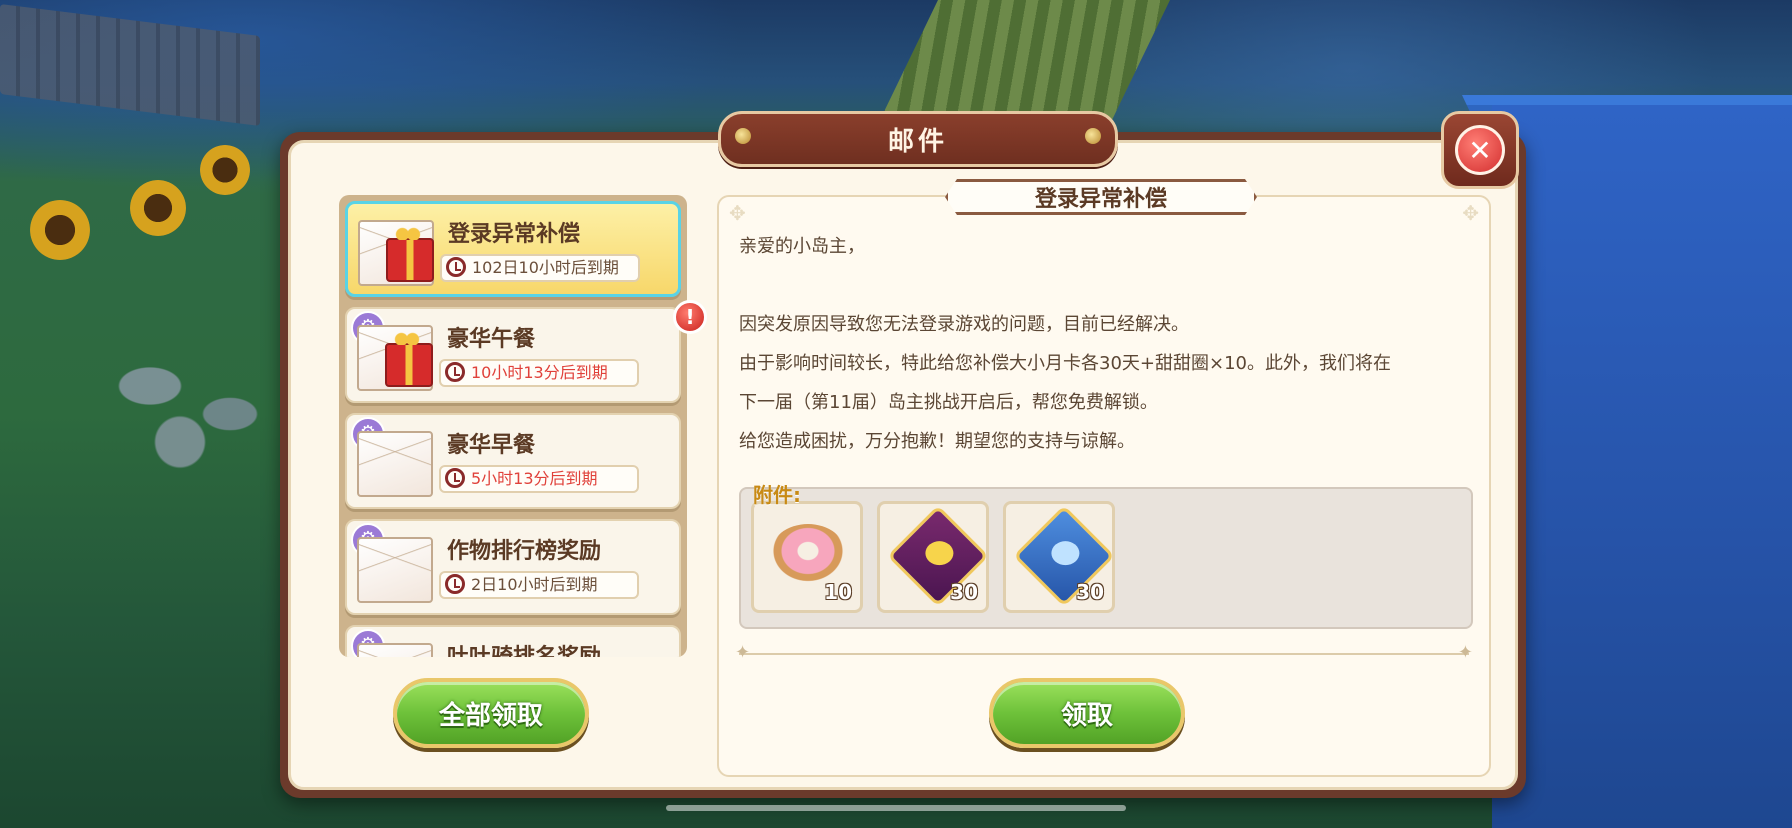 The height and width of the screenshot is (828, 1792). I want to click on mail-expiry: 10小时13分后到期, so click(539, 373).